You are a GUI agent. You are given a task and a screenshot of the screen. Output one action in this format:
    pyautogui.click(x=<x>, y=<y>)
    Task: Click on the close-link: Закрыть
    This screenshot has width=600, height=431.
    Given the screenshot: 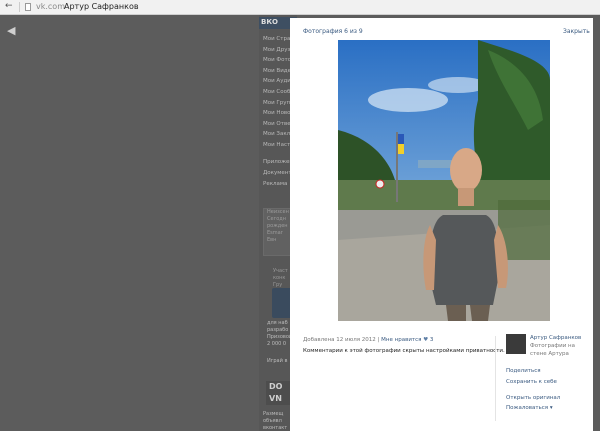 What is the action you would take?
    pyautogui.click(x=576, y=31)
    